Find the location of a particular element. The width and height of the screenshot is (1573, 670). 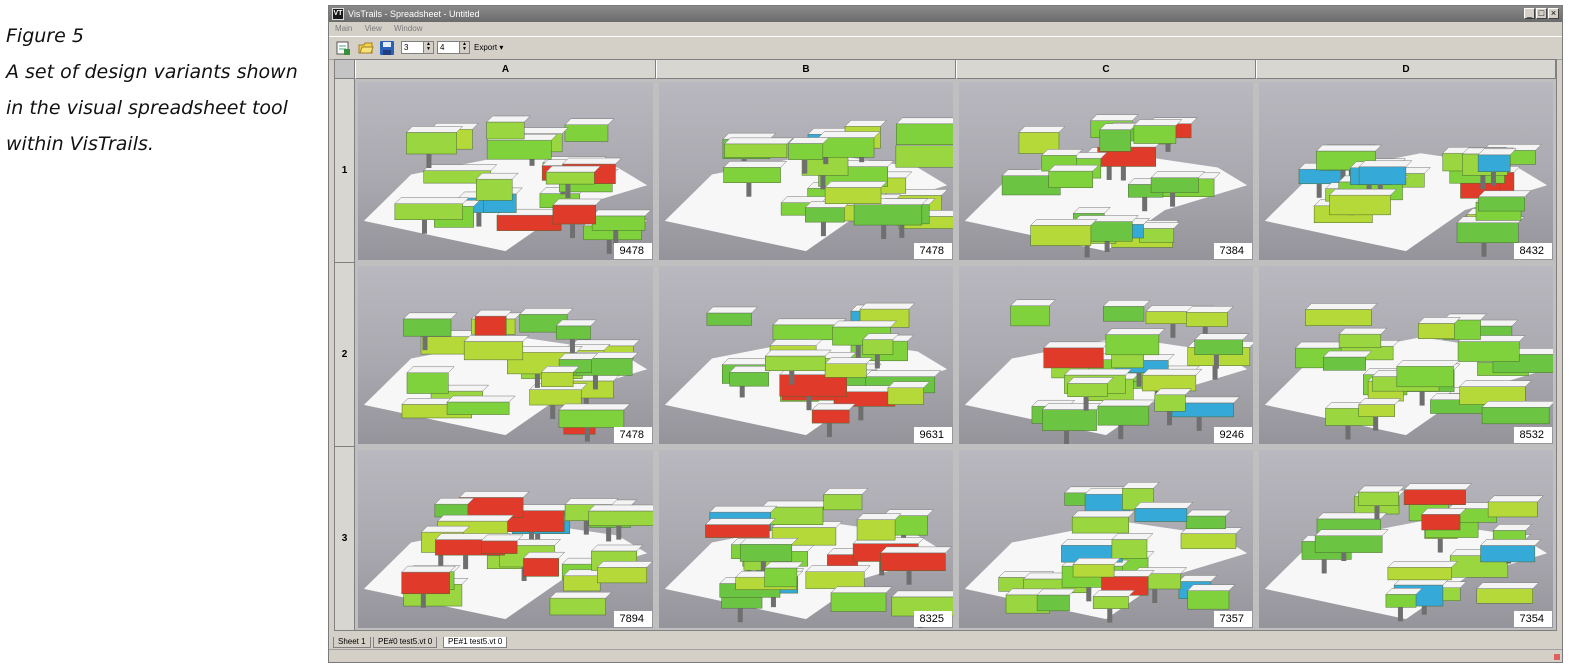

menu-bar: Main View Window is located at coordinates (945, 29).